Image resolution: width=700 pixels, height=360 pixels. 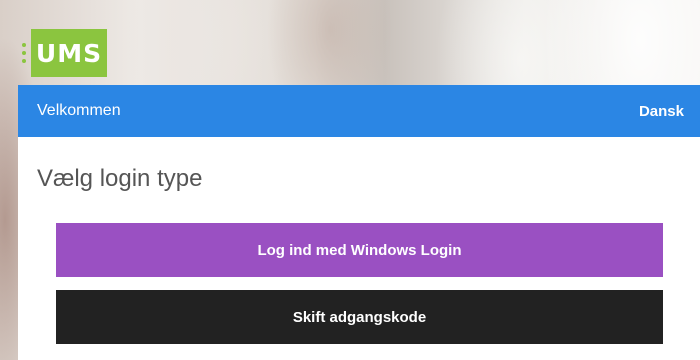 What do you see at coordinates (359, 317) in the screenshot?
I see `change-password-button: Skift adgangskode` at bounding box center [359, 317].